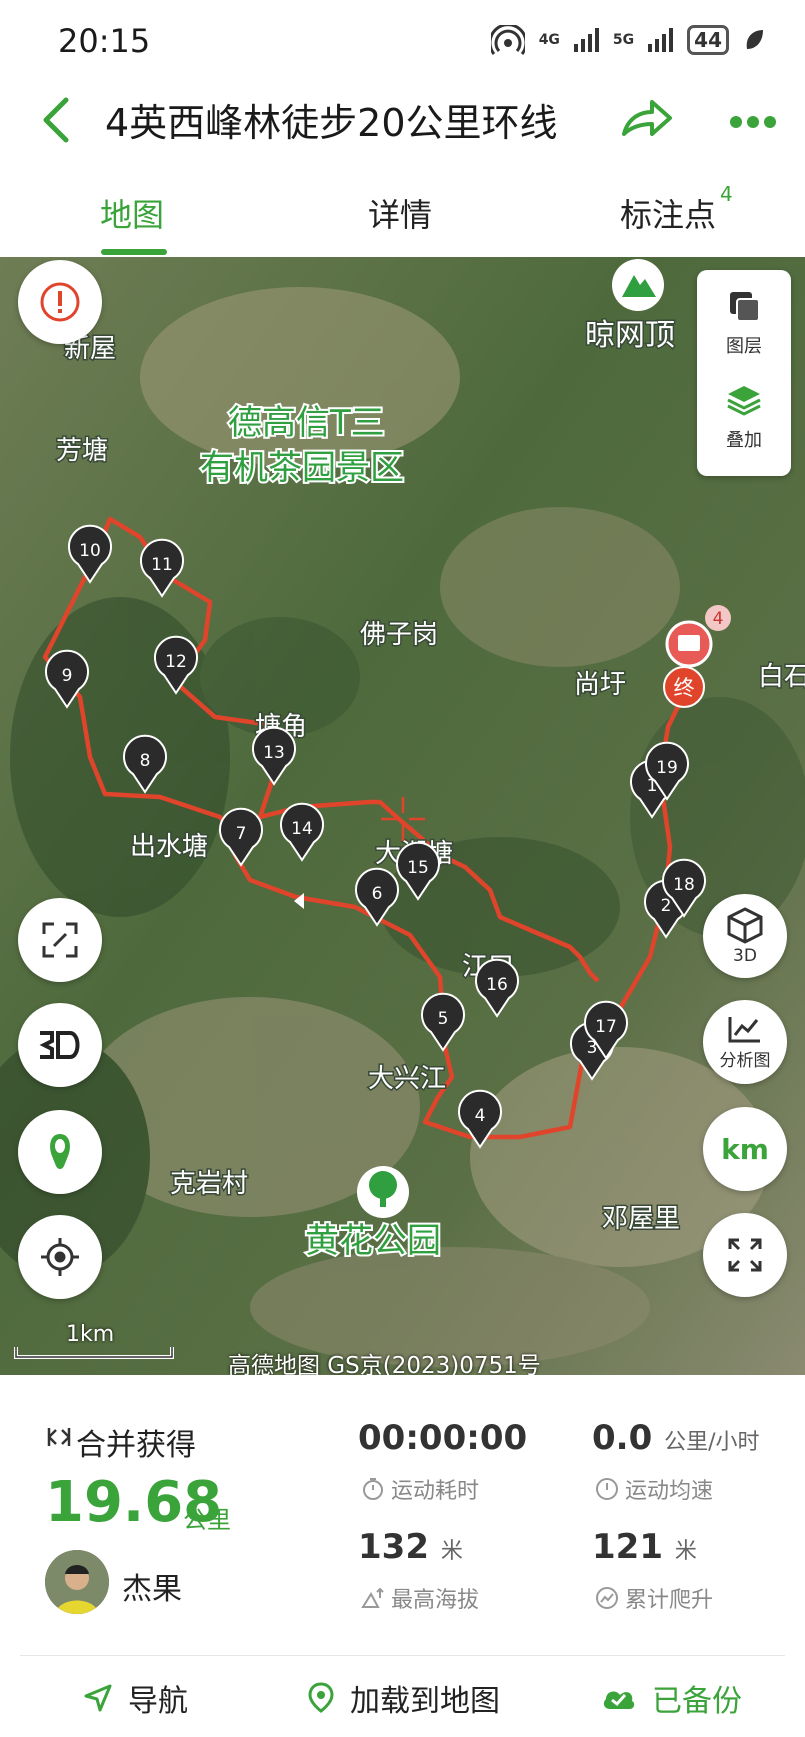 The image size is (805, 1737). Describe the element at coordinates (480, 1116) in the screenshot. I see `waypoint-pin-label: 4` at that location.